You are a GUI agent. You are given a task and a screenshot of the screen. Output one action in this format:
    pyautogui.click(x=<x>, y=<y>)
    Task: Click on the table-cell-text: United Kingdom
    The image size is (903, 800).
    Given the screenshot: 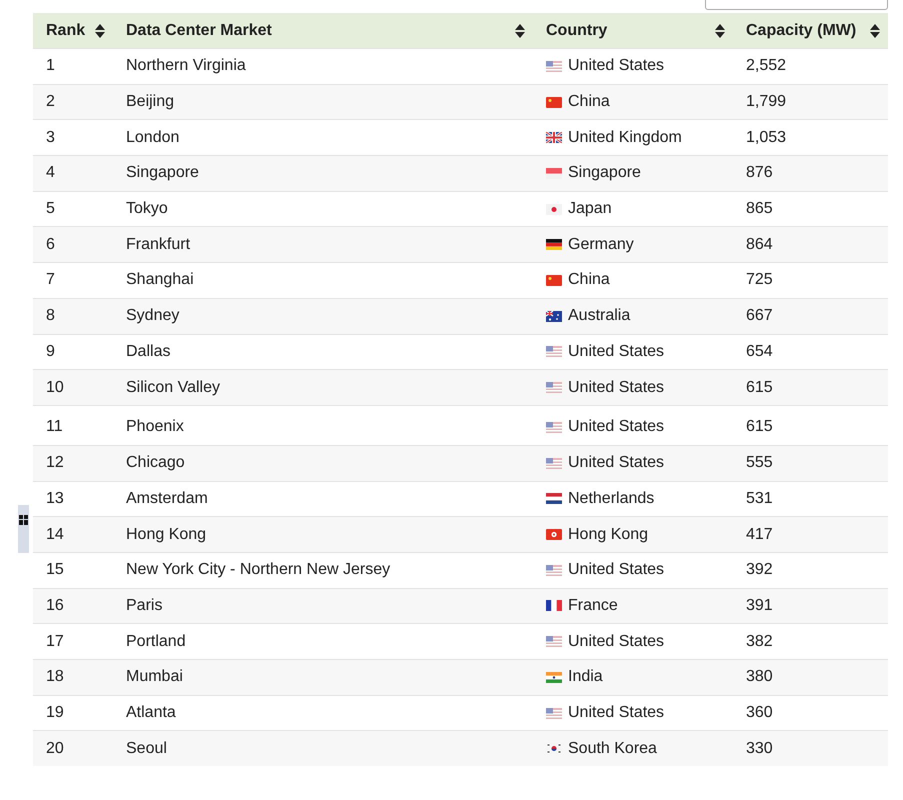 What is the action you would take?
    pyautogui.click(x=625, y=138)
    